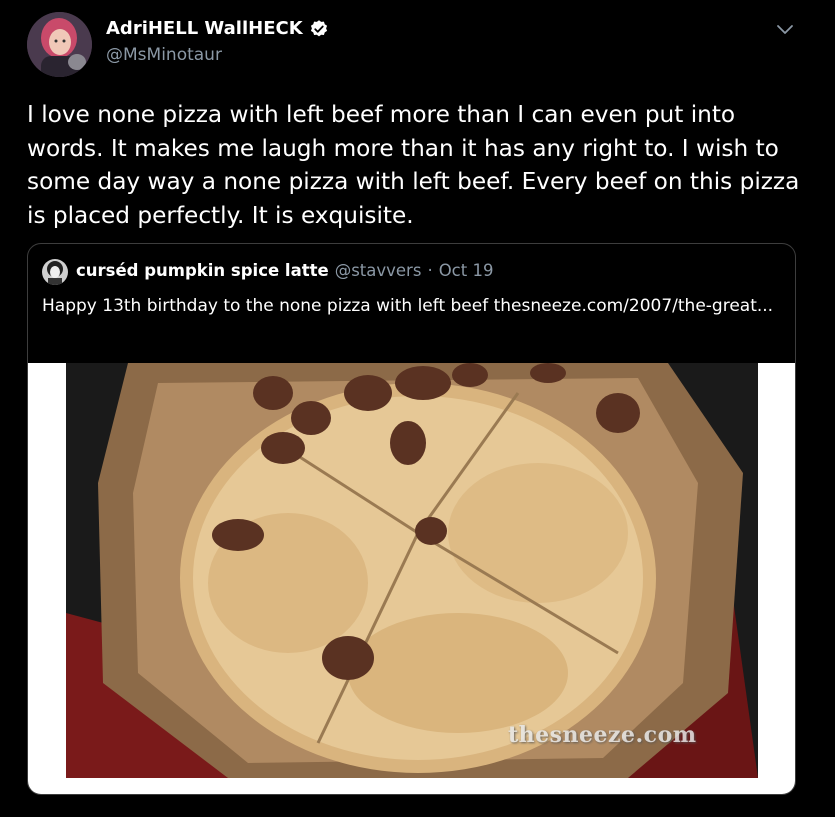  I want to click on quoted-avatar-image, so click(55, 272).